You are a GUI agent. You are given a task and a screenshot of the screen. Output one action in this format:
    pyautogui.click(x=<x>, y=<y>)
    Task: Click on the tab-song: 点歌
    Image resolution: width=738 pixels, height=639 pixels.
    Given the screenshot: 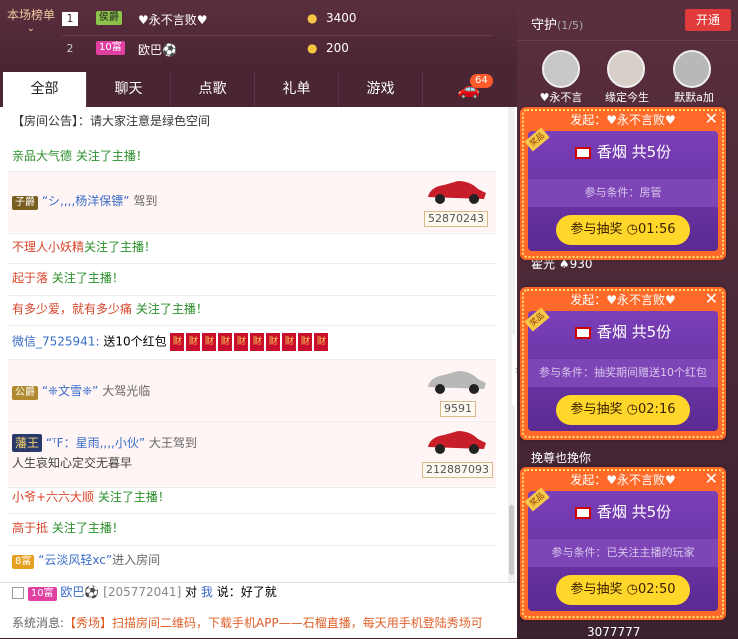 What is the action you would take?
    pyautogui.click(x=213, y=89)
    